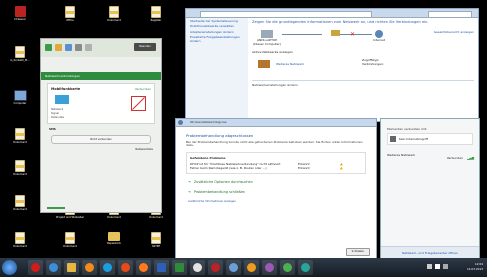  Describe the element at coordinates (267, 42) in the screenshot. I see `node-label: ANDI-LAPTOP (Dieser Computer)` at that location.